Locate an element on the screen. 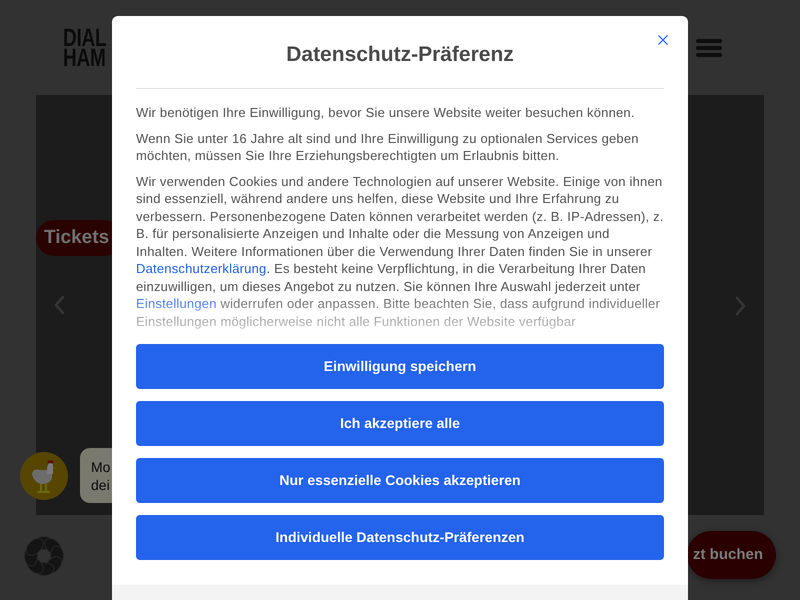  chevron-right-icon is located at coordinates (741, 306).